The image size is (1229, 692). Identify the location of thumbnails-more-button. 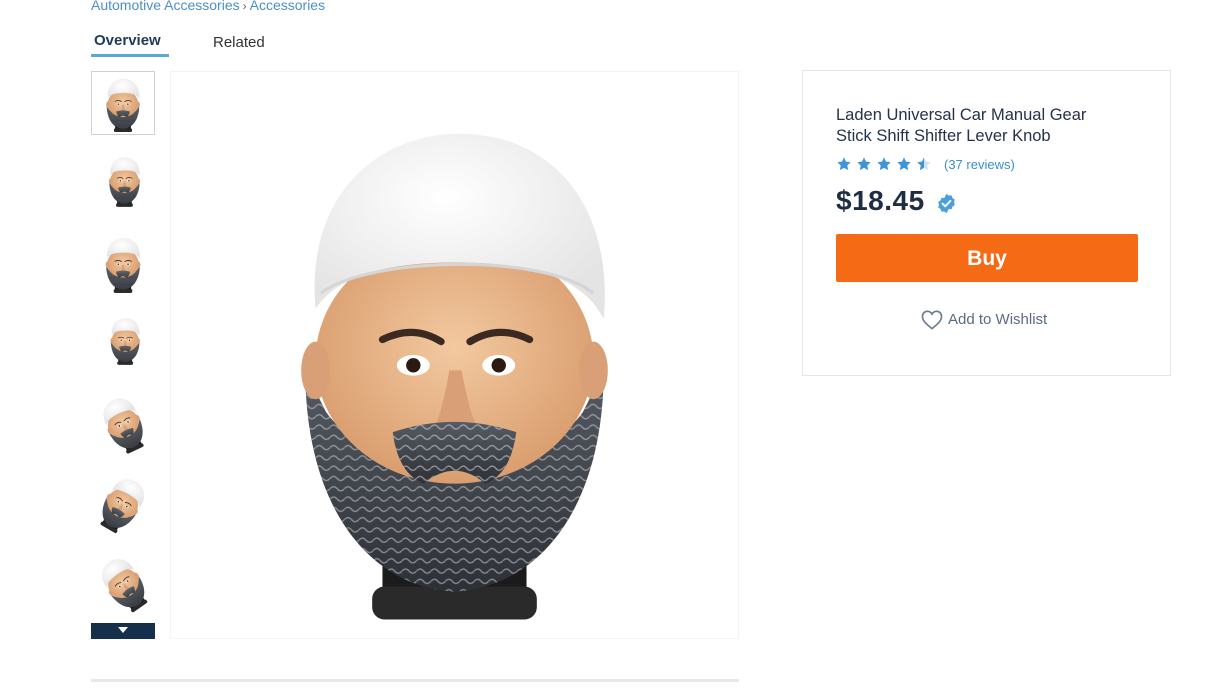
(123, 631).